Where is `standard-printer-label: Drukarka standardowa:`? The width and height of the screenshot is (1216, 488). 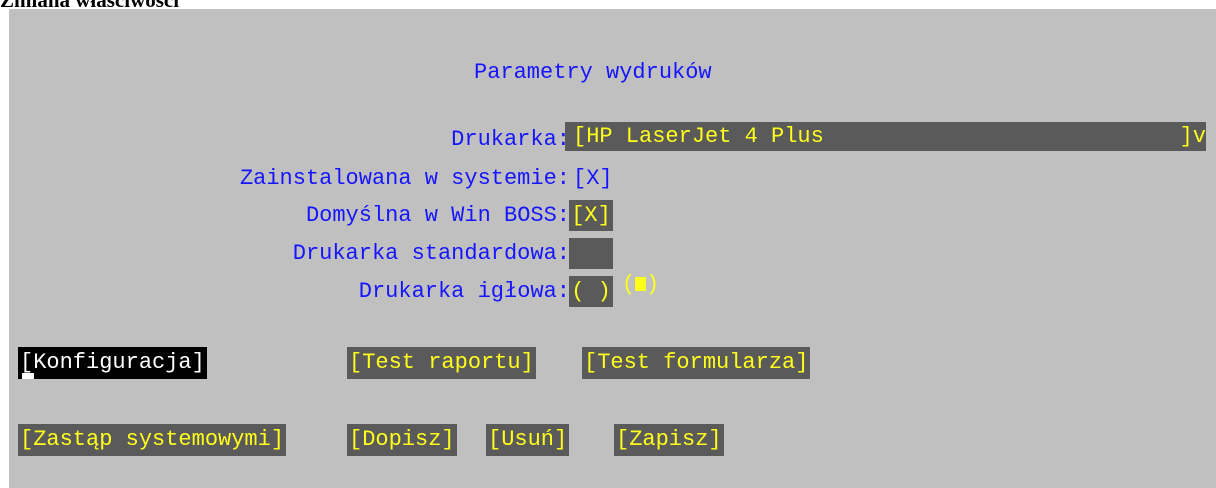 standard-printer-label: Drukarka standardowa: is located at coordinates (431, 253).